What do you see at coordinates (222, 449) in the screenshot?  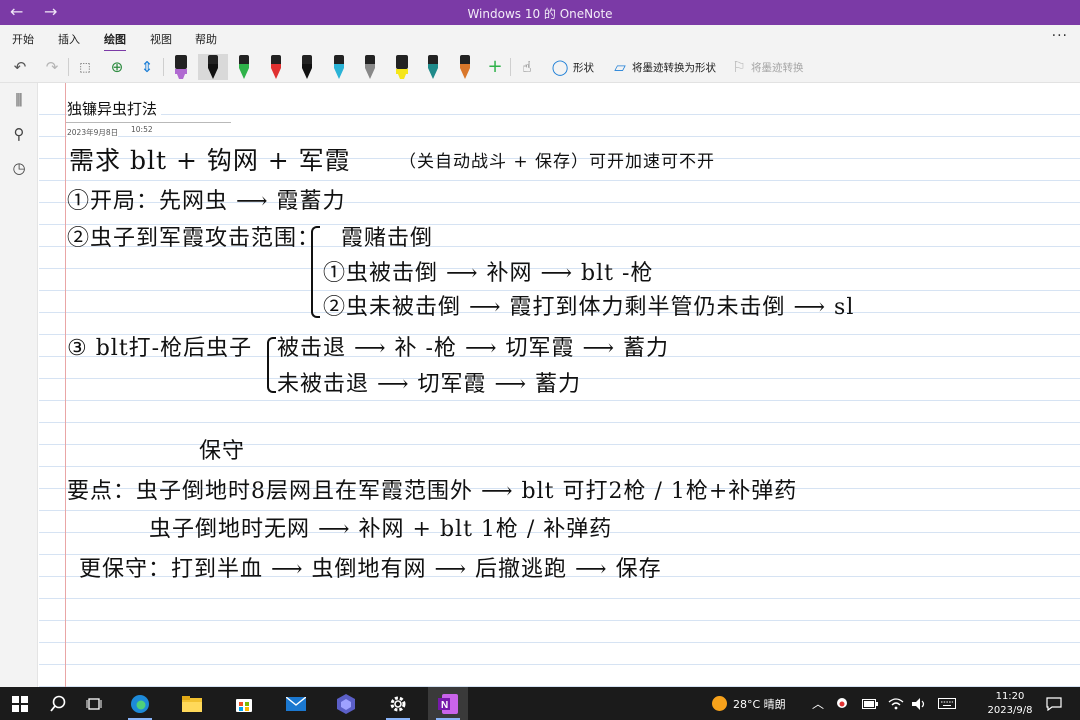 I see `ink-line-conservative: 保守` at bounding box center [222, 449].